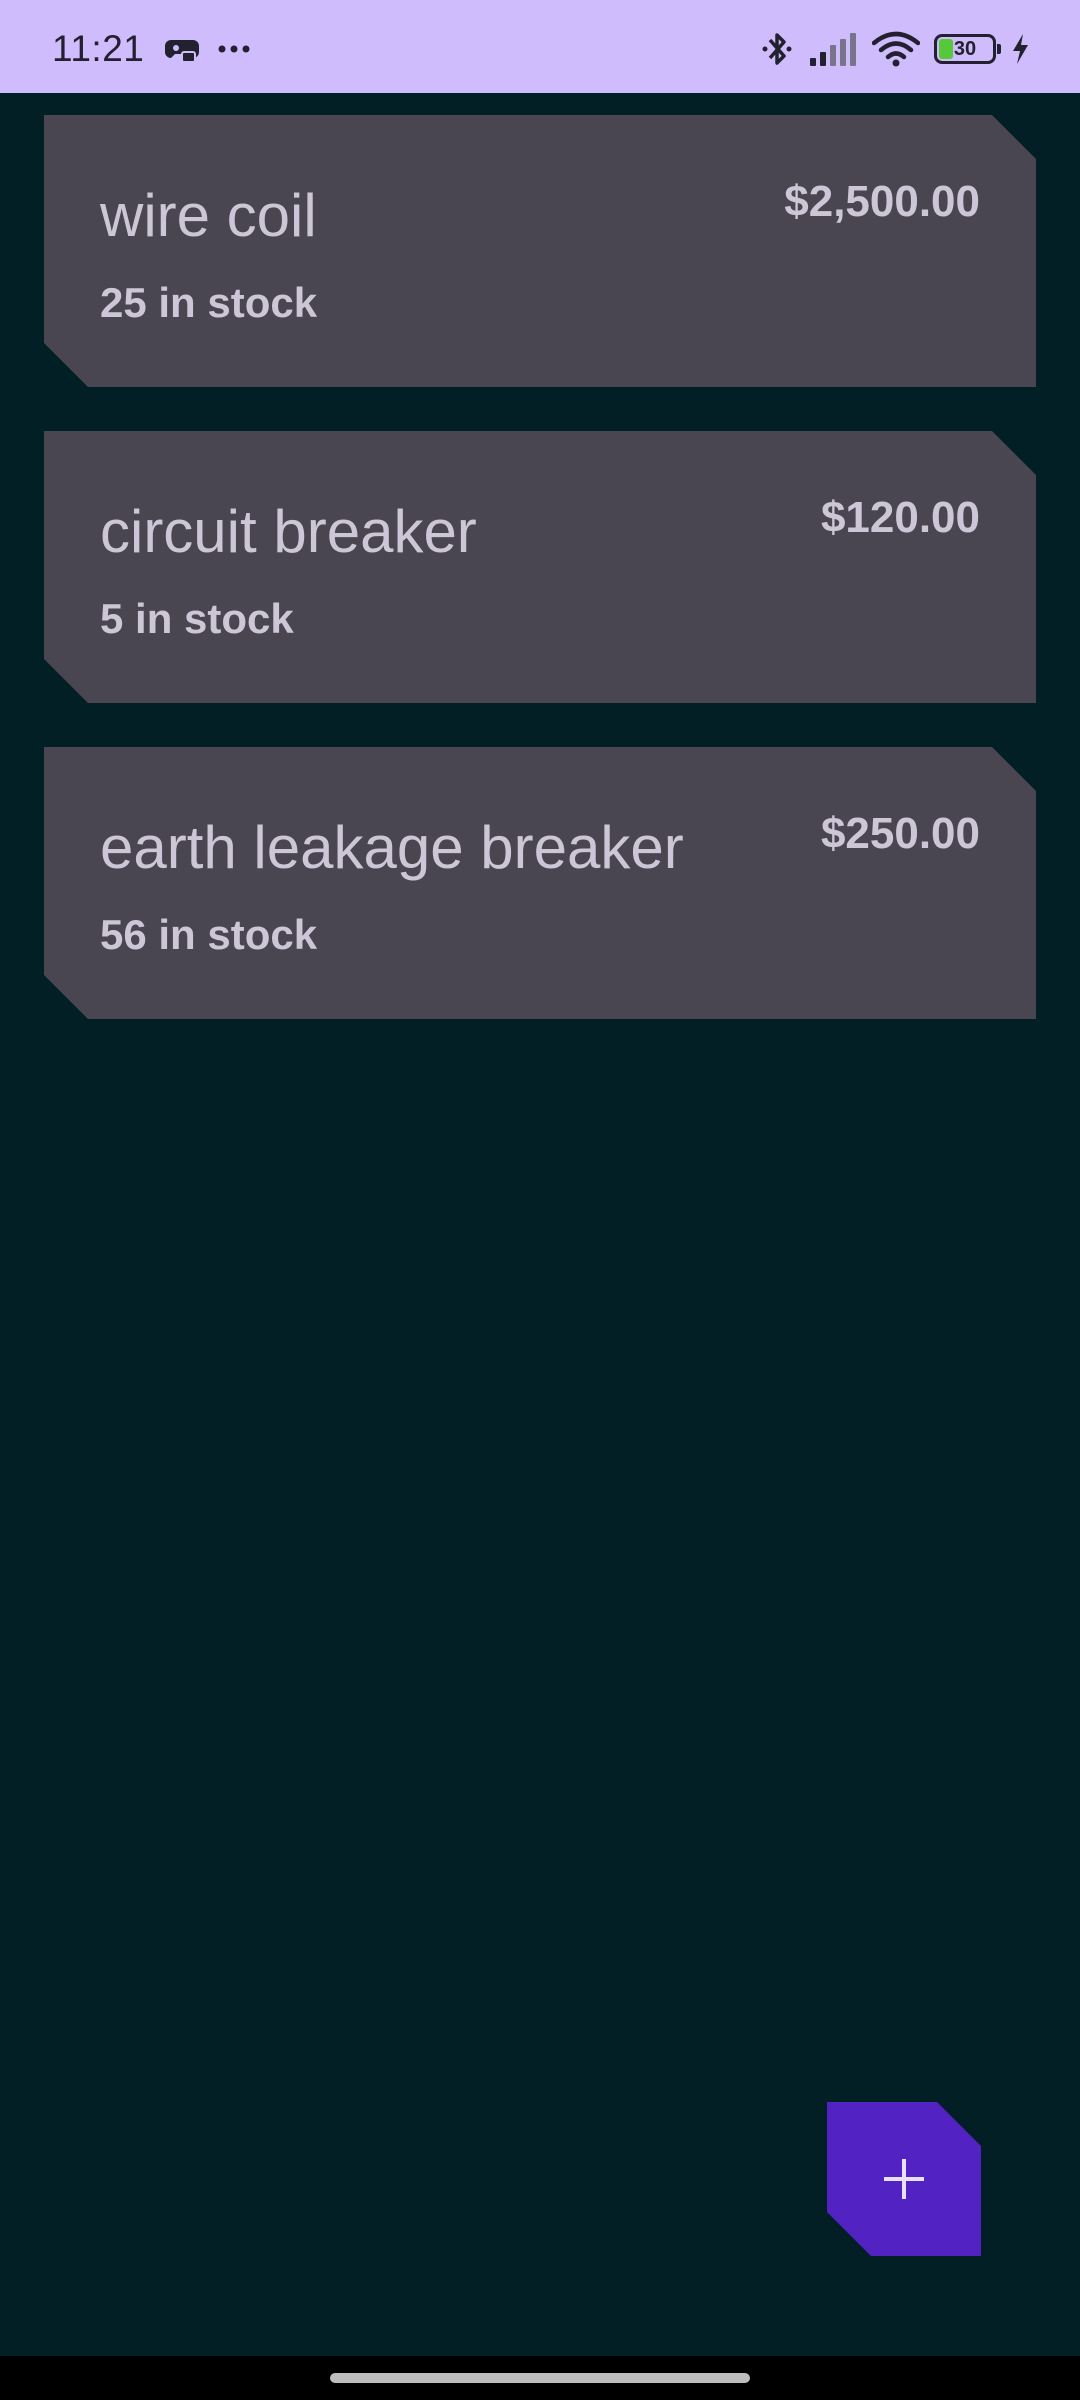 This screenshot has width=1080, height=2400. I want to click on item-name: wire coil, so click(208, 215).